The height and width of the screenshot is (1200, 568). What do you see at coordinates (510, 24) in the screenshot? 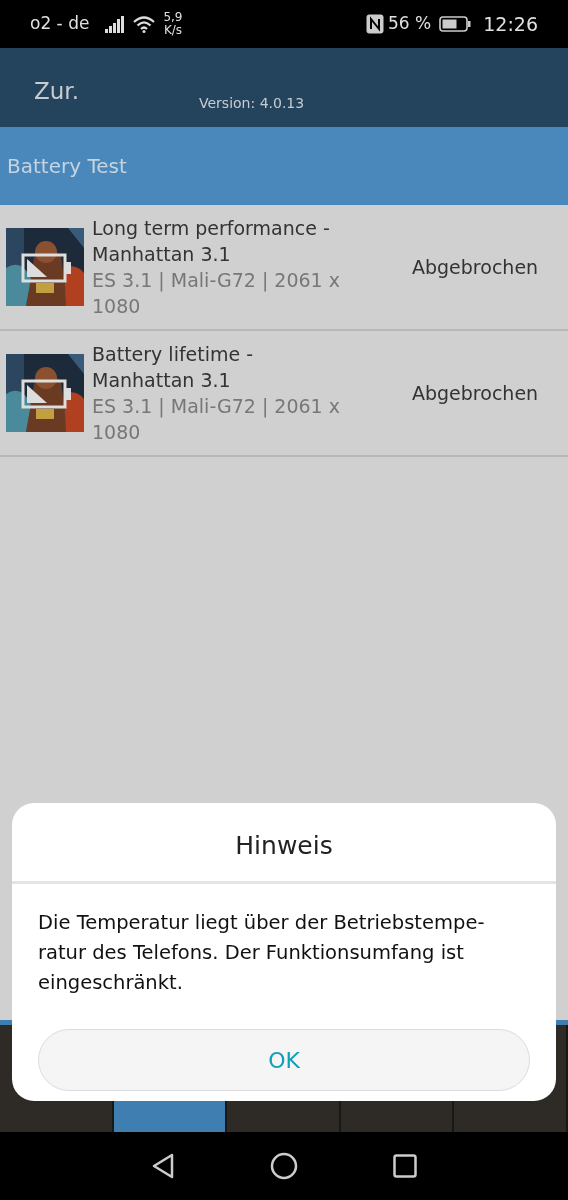
I see `clock-time: 12:26` at bounding box center [510, 24].